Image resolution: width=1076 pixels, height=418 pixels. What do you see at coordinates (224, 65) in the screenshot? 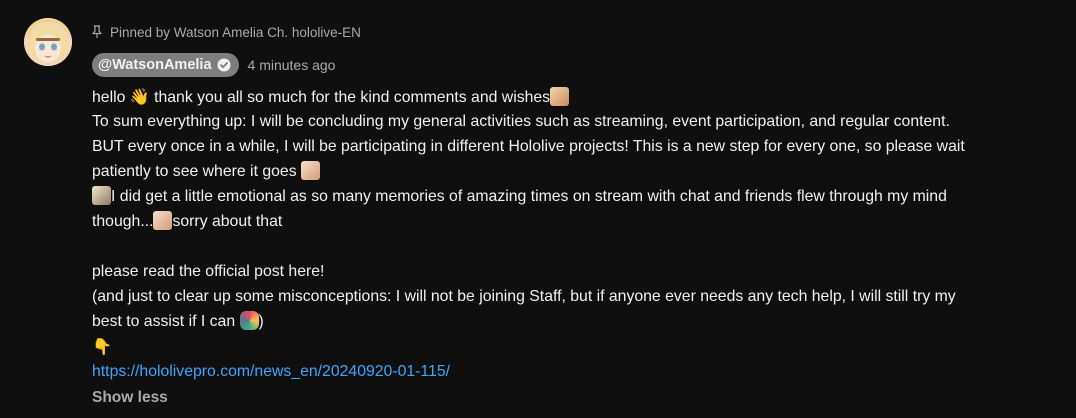
I see `verified-check-icon` at bounding box center [224, 65].